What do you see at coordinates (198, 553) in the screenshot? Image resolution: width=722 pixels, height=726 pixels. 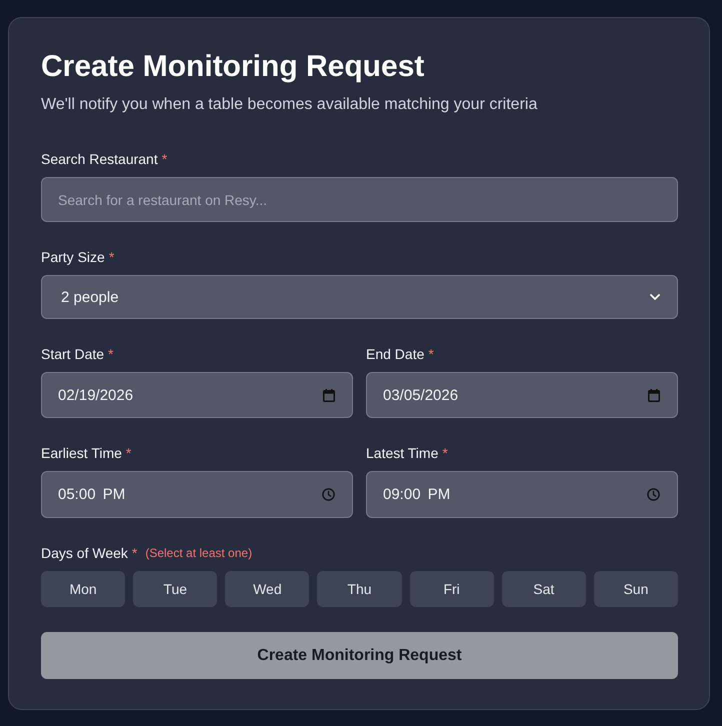 I see `validation-hint: (Select at least one)` at bounding box center [198, 553].